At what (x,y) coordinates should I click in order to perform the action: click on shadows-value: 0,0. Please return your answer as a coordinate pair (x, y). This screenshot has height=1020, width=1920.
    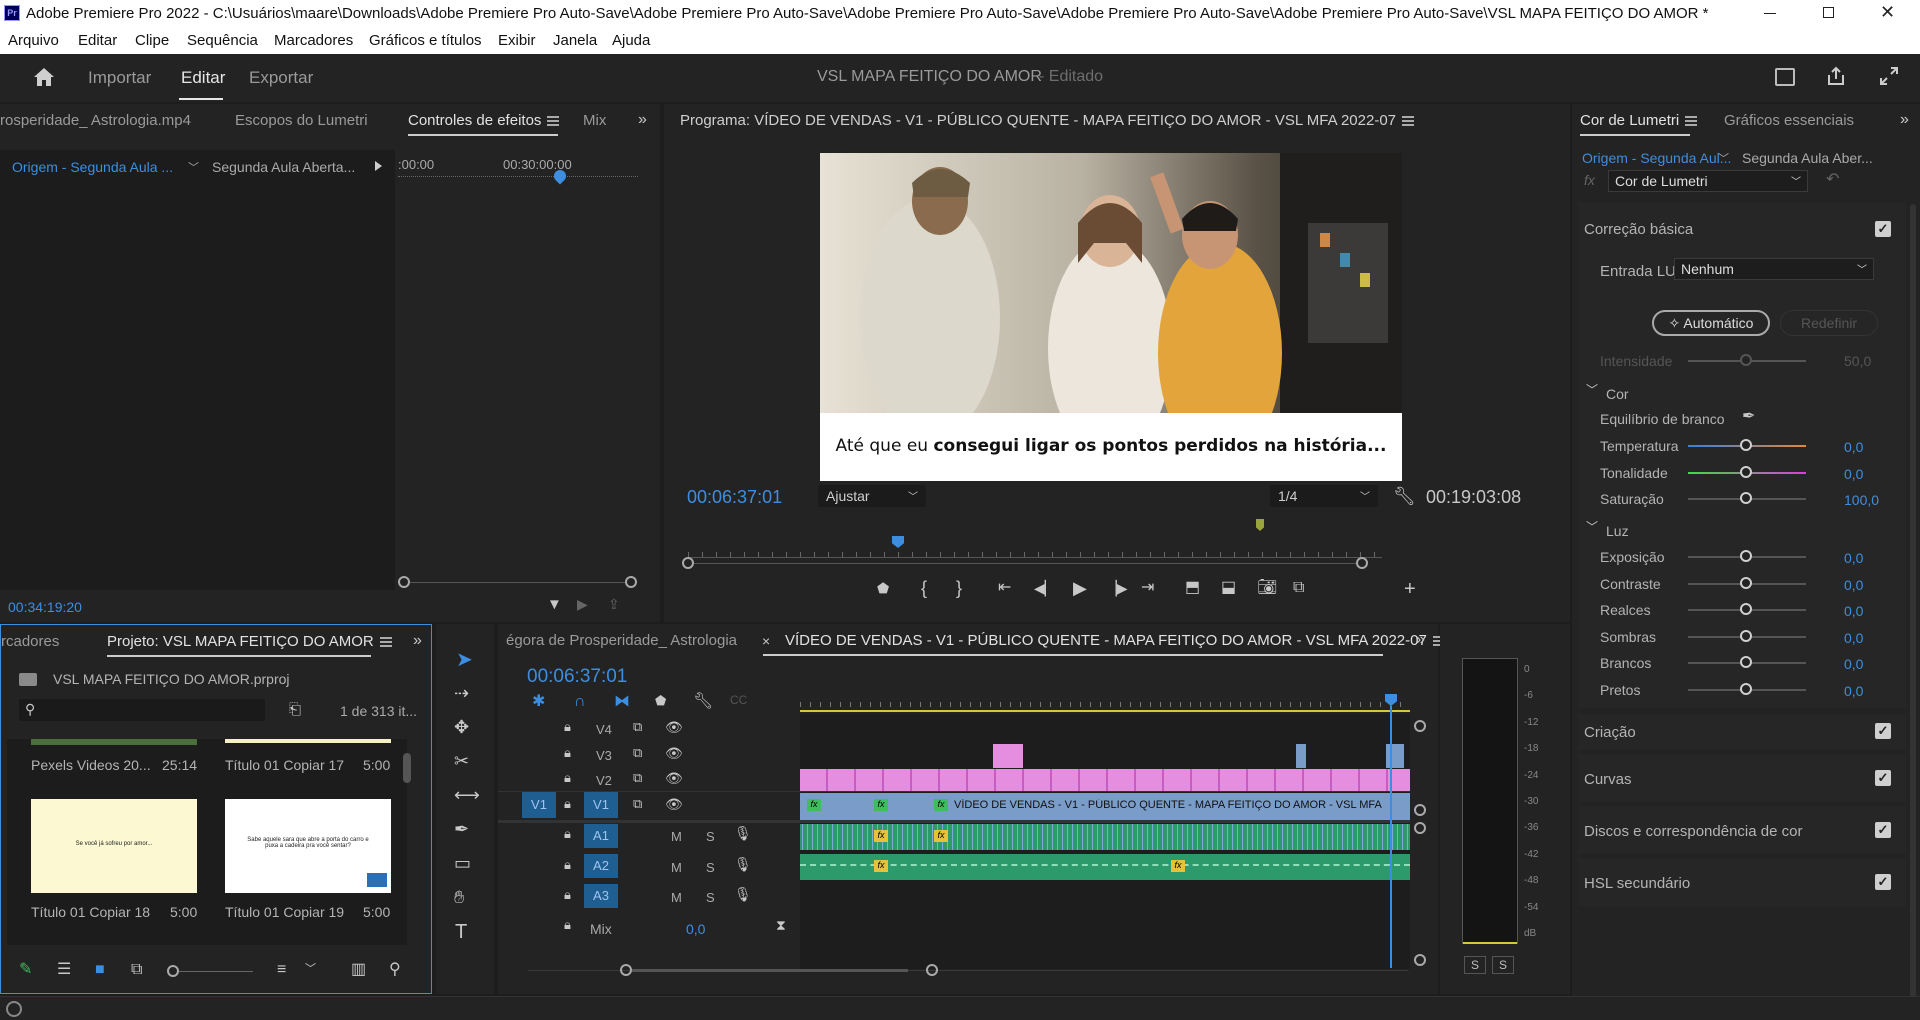
    Looking at the image, I should click on (1853, 638).